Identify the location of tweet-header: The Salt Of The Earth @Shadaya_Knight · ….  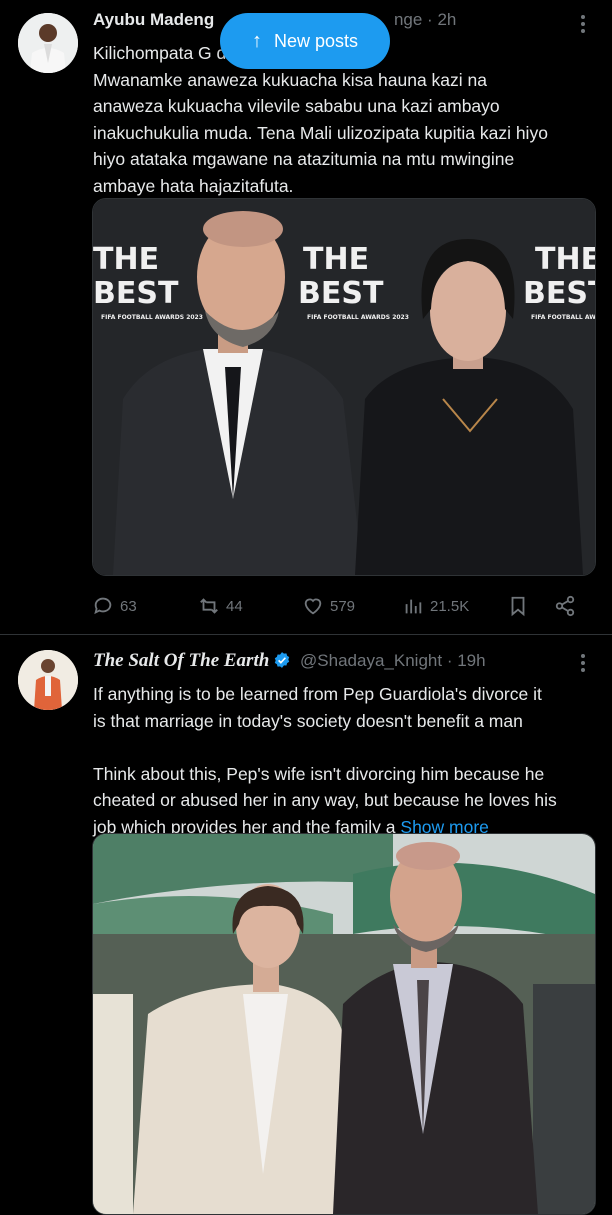
(337, 663).